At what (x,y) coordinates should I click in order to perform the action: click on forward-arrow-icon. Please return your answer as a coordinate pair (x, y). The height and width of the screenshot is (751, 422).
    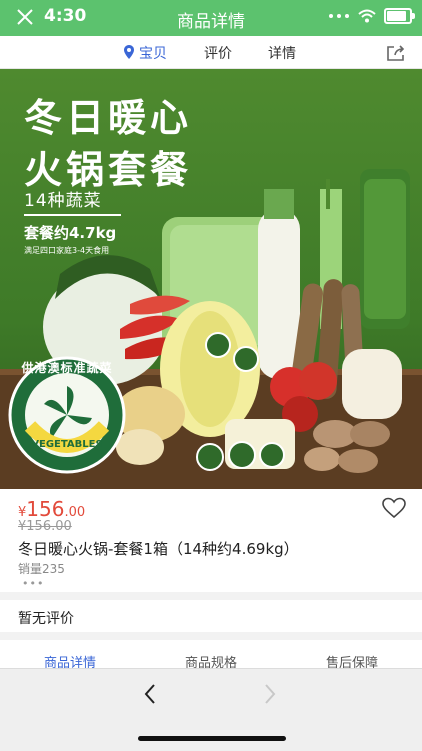
    Looking at the image, I should click on (270, 694).